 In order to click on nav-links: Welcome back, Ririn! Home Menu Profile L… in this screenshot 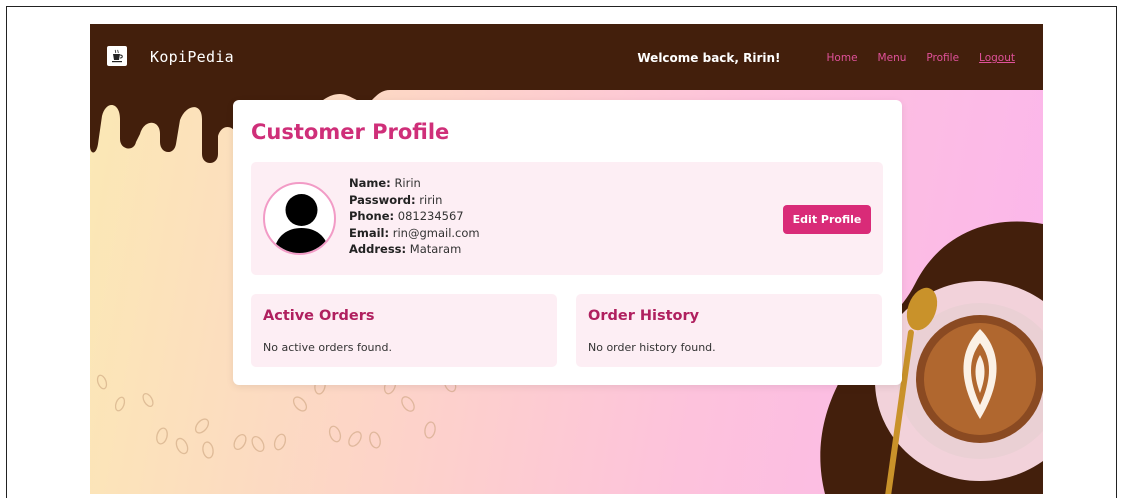, I will do `click(826, 58)`.